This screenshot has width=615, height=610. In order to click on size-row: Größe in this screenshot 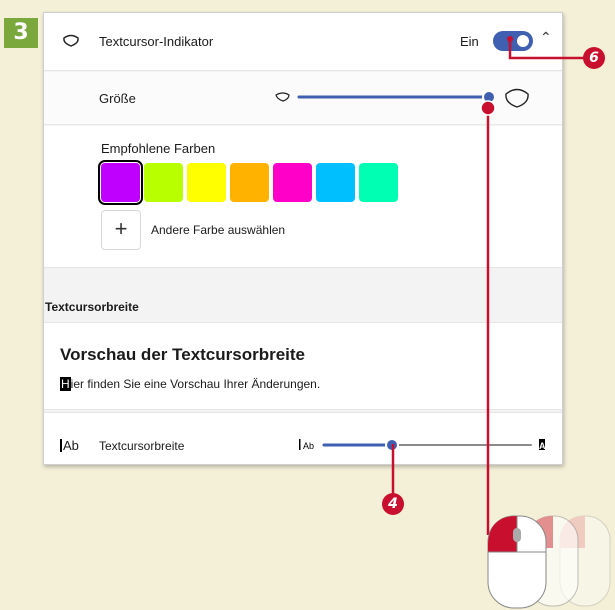, I will do `click(303, 98)`.